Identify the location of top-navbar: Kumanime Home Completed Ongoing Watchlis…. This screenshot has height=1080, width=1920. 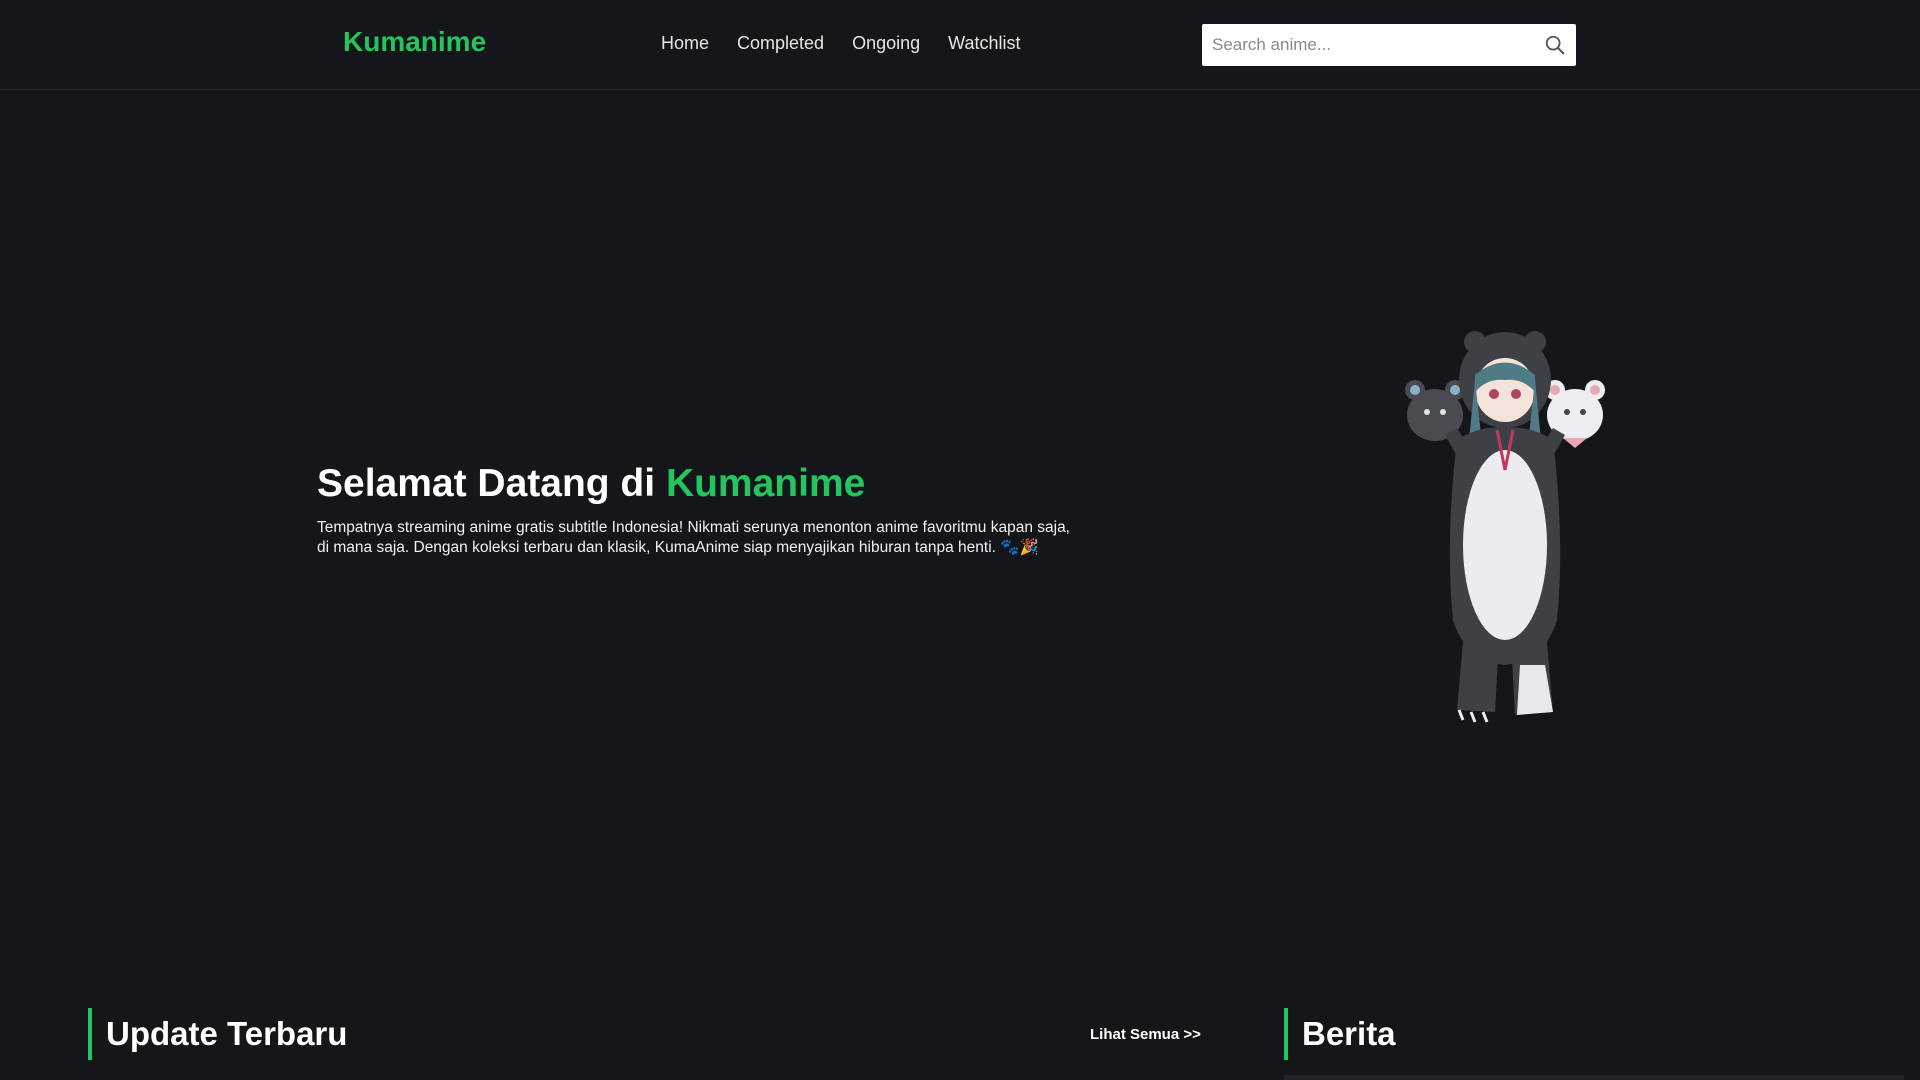
(960, 45).